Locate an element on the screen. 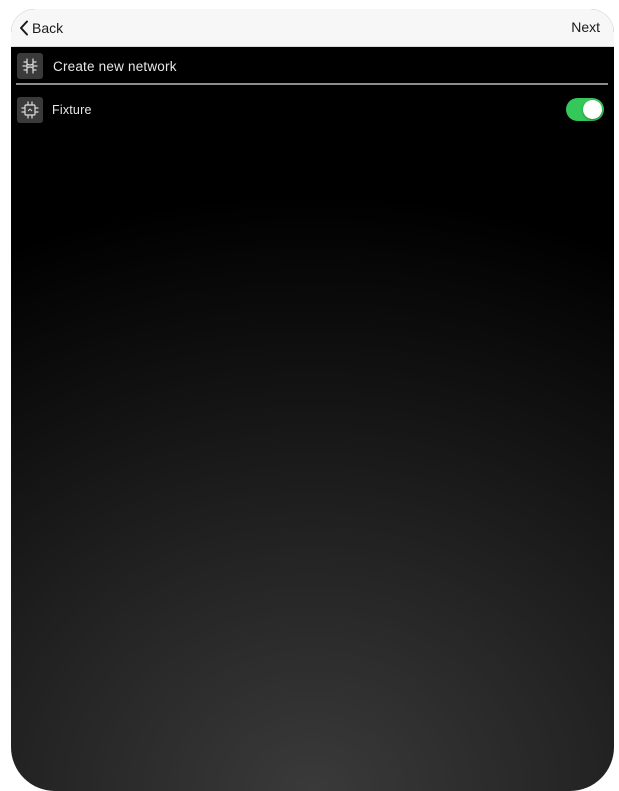 The height and width of the screenshot is (791, 619). network-icon is located at coordinates (30, 66).